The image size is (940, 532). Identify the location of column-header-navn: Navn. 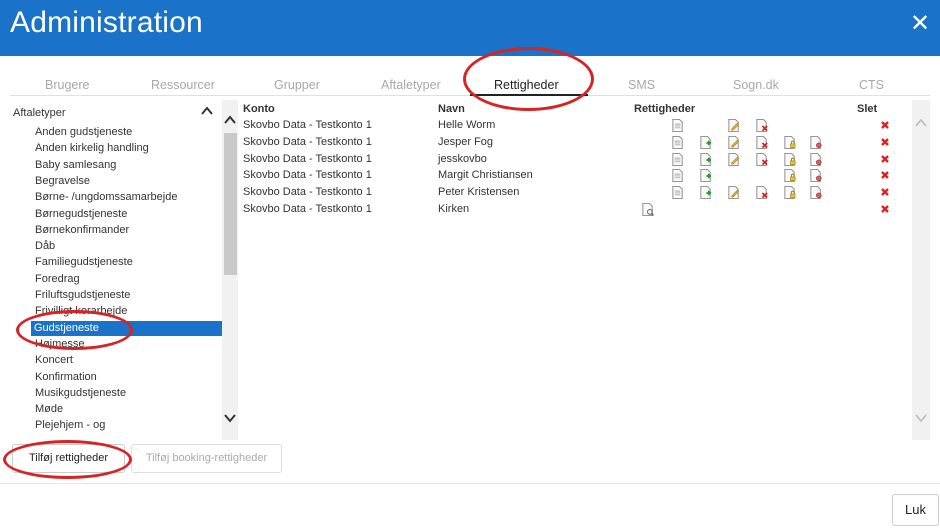
(451, 109).